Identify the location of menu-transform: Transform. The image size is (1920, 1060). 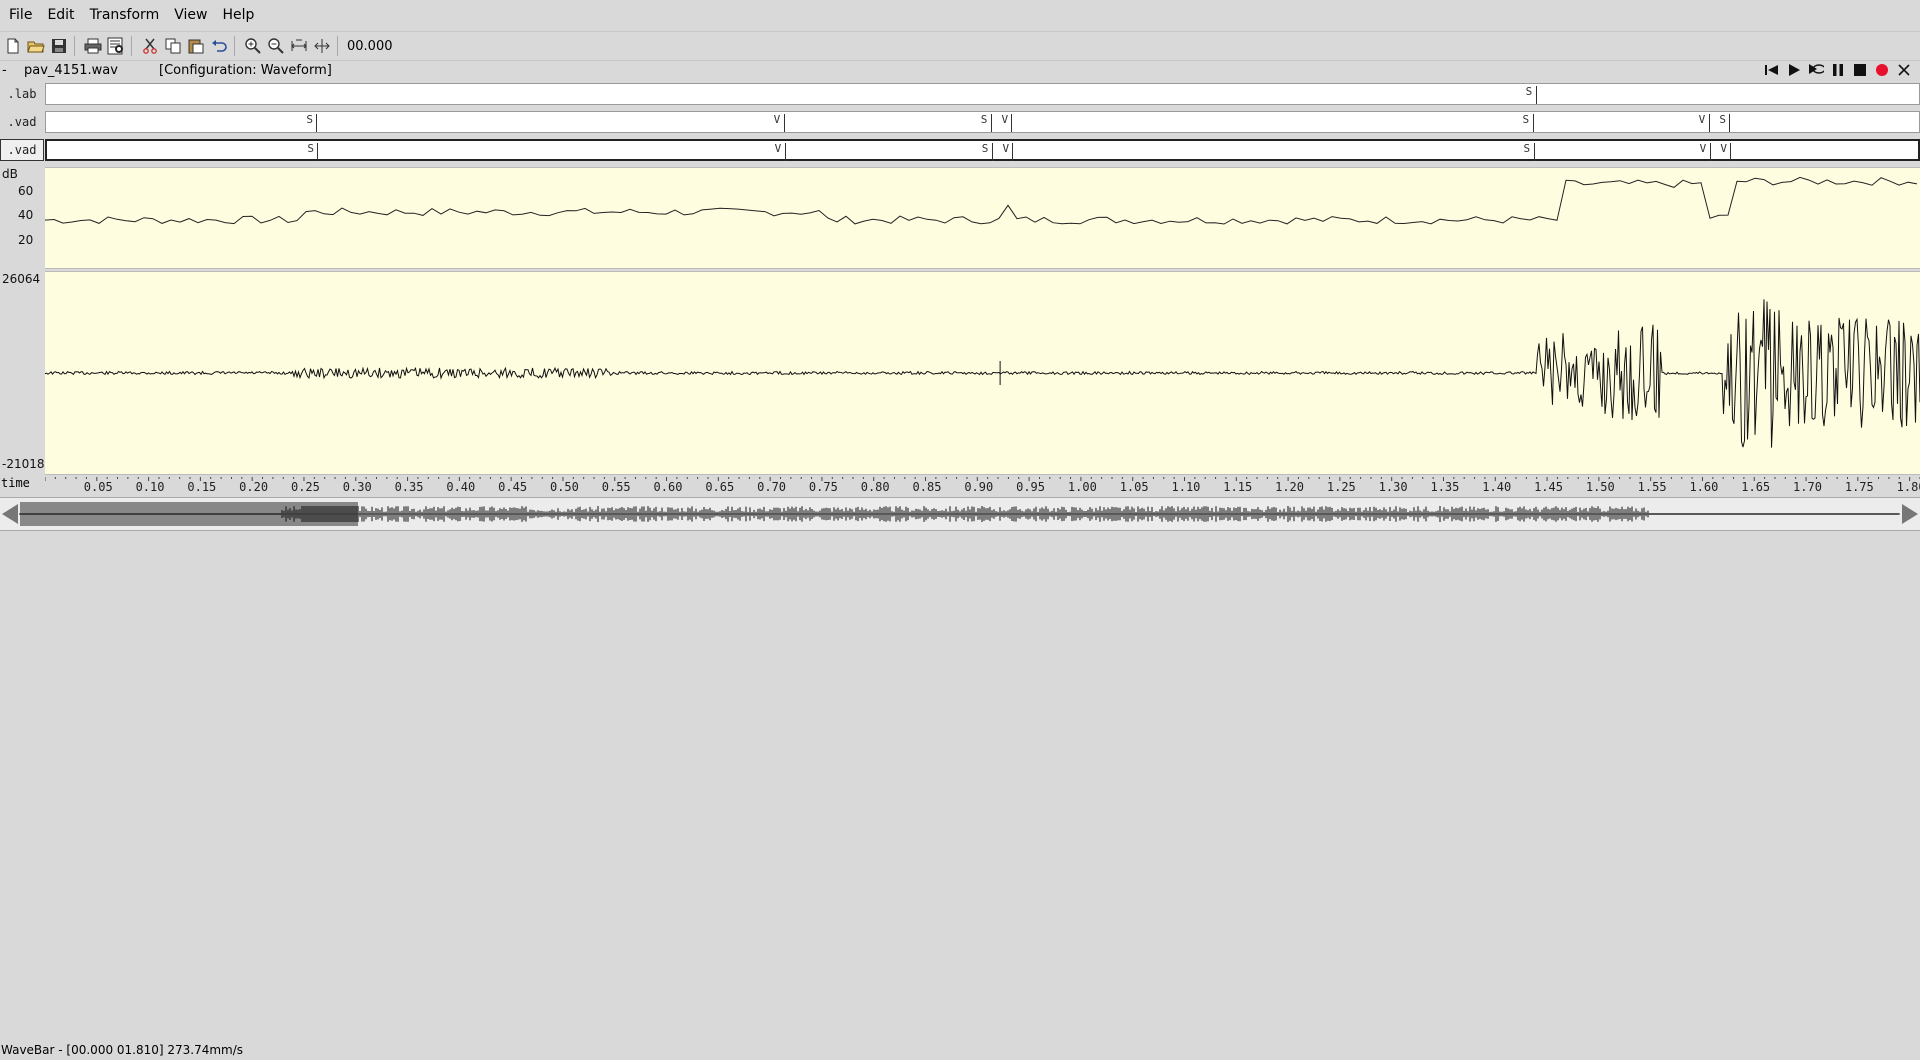
(123, 15).